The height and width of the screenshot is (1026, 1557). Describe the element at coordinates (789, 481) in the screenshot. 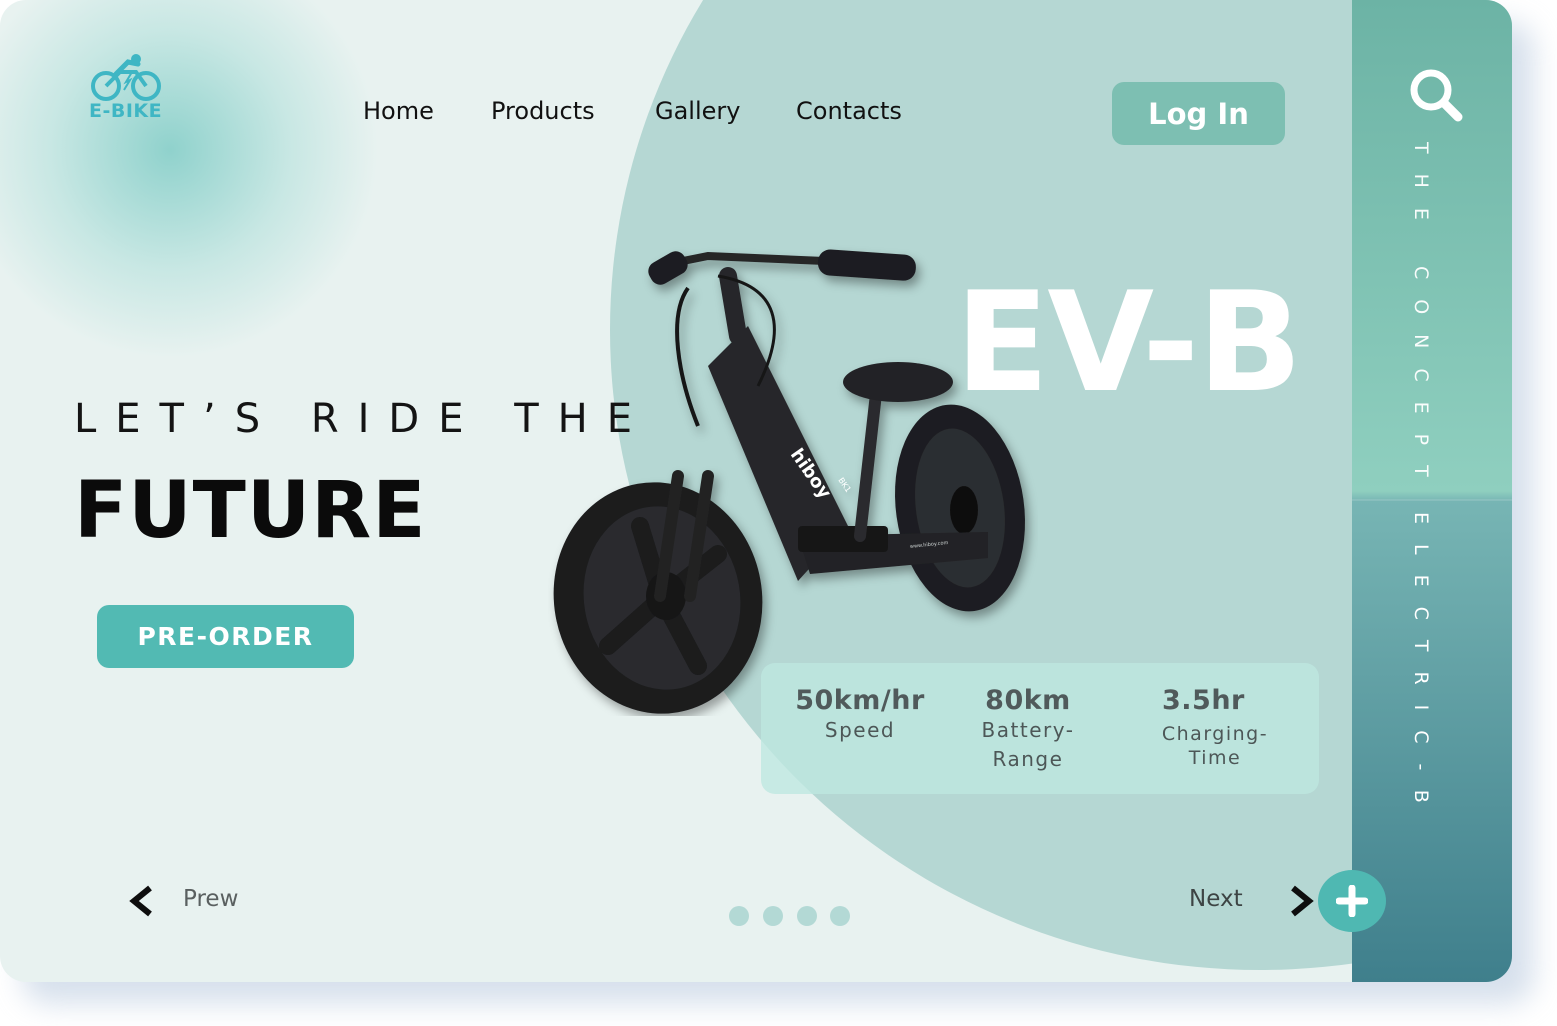

I see `balance-bike-image: hiboy BK1 www.hiboy.com` at that location.